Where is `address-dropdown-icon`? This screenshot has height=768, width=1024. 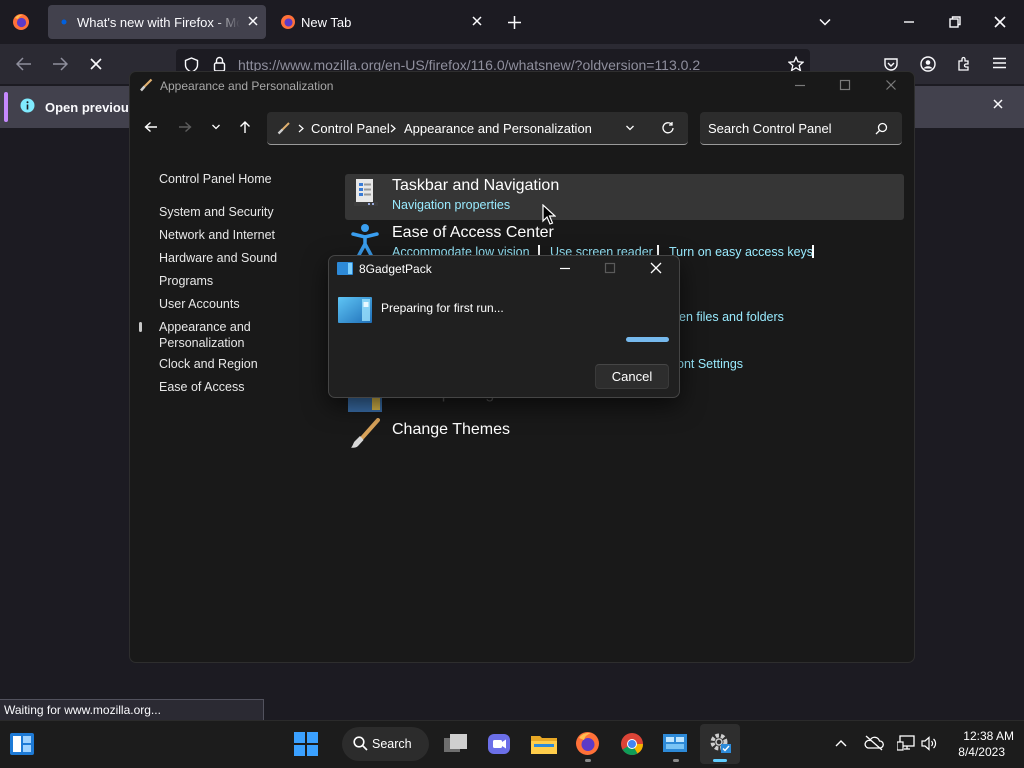
address-dropdown-icon is located at coordinates (630, 128).